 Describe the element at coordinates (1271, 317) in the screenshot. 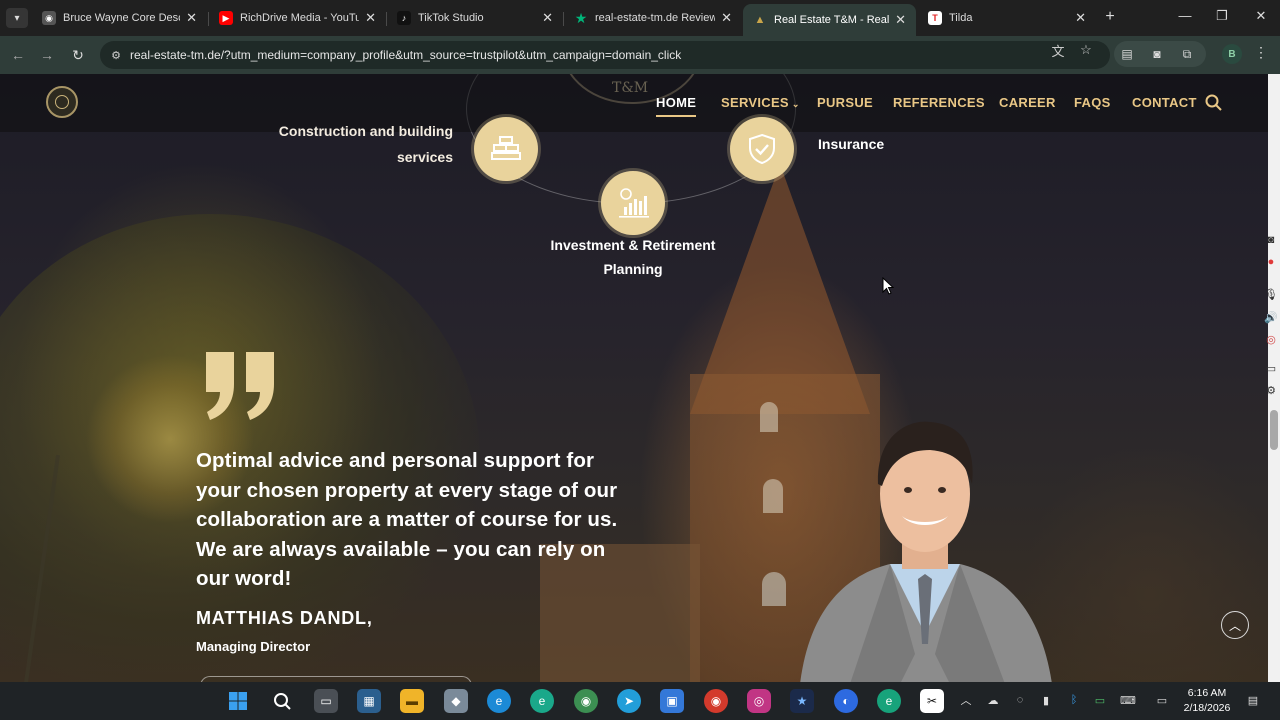

I see `speaker-icon: 🔊` at that location.